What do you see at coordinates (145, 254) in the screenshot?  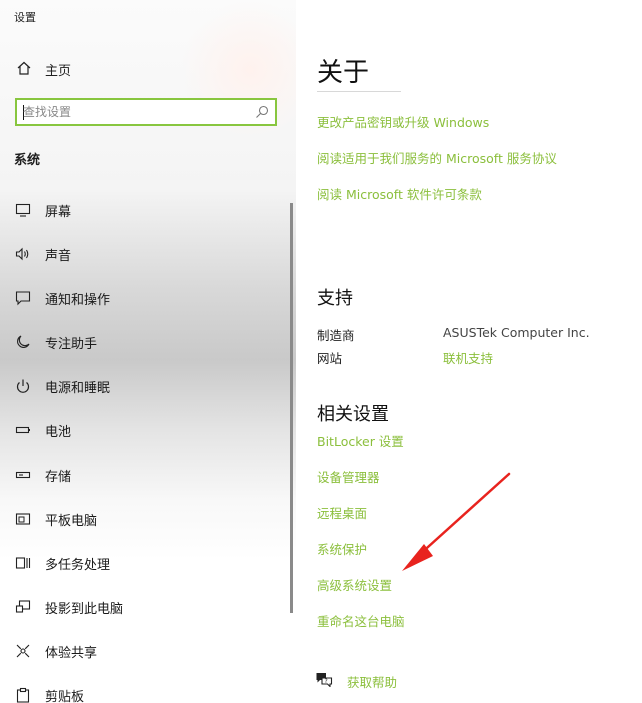 I see `sidebar-item-sound: 声音` at bounding box center [145, 254].